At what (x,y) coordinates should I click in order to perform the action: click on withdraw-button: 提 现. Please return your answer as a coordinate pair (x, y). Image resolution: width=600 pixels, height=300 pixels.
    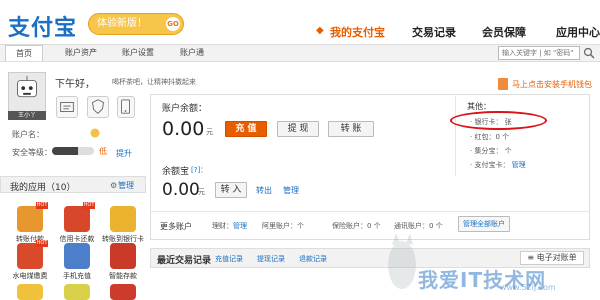
    Looking at the image, I should click on (298, 129).